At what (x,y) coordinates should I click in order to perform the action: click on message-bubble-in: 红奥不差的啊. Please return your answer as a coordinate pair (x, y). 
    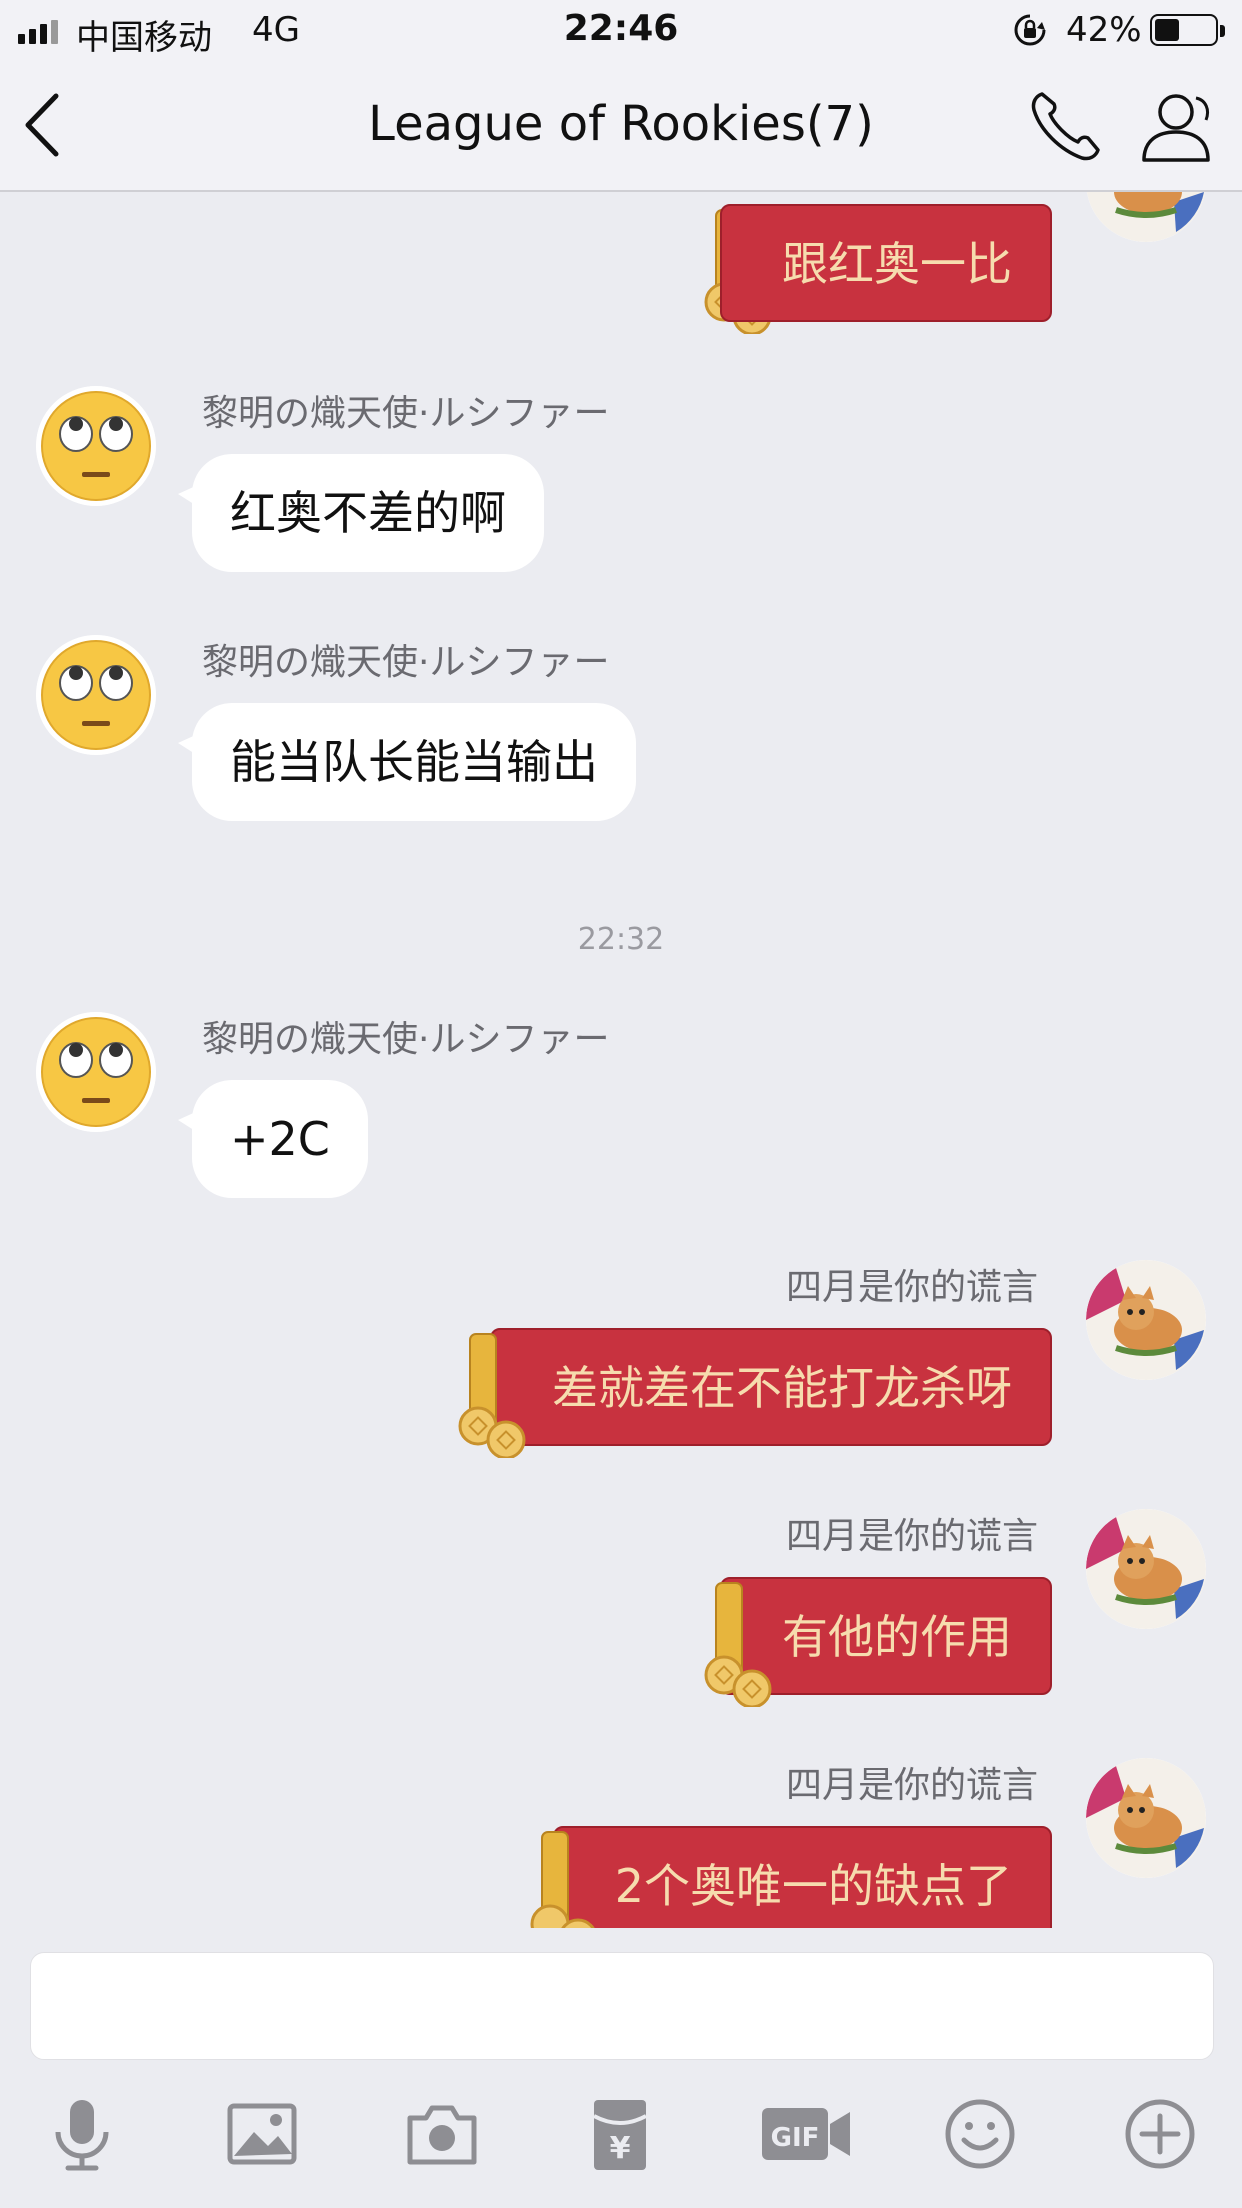
    Looking at the image, I should click on (361, 513).